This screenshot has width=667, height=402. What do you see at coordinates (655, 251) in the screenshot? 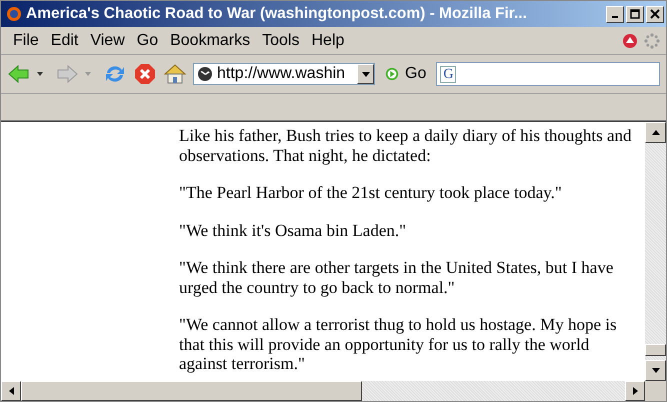
I see `vertical-scrollbar` at bounding box center [655, 251].